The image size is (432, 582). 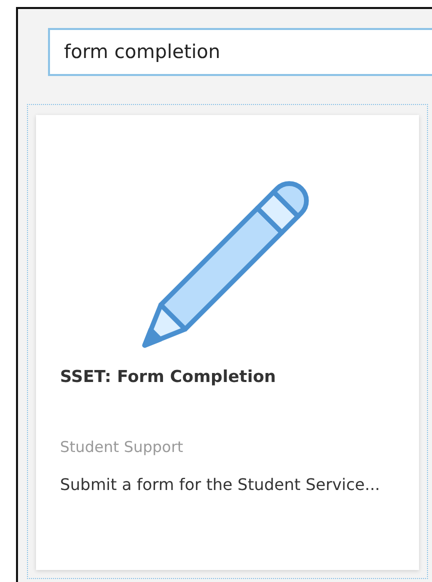 I want to click on result-title: SSET: Form Completion, so click(x=168, y=377).